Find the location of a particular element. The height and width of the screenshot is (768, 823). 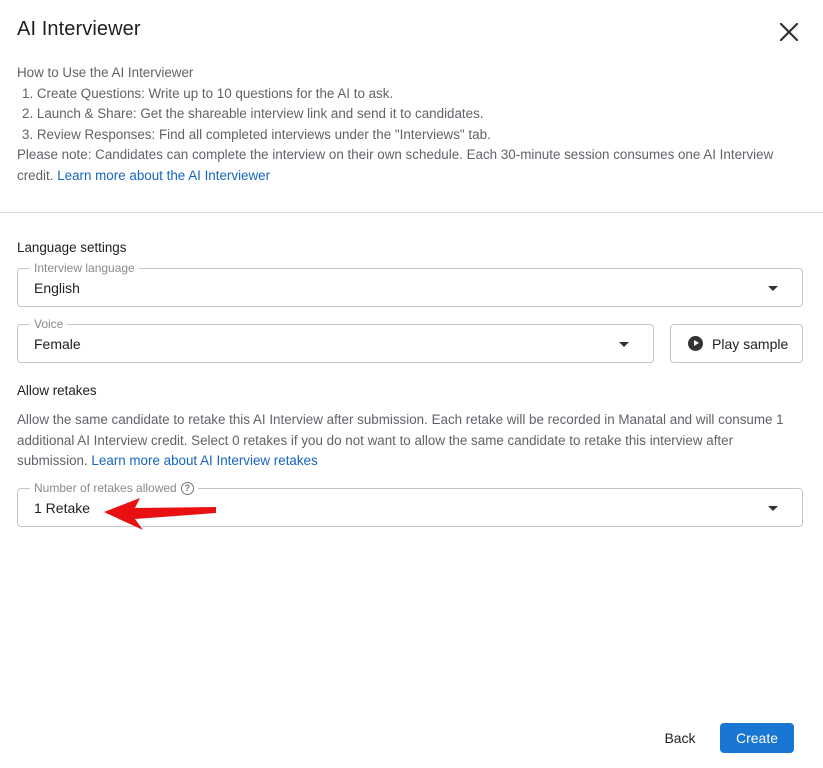

voice-select: Voice Female is located at coordinates (335, 340).